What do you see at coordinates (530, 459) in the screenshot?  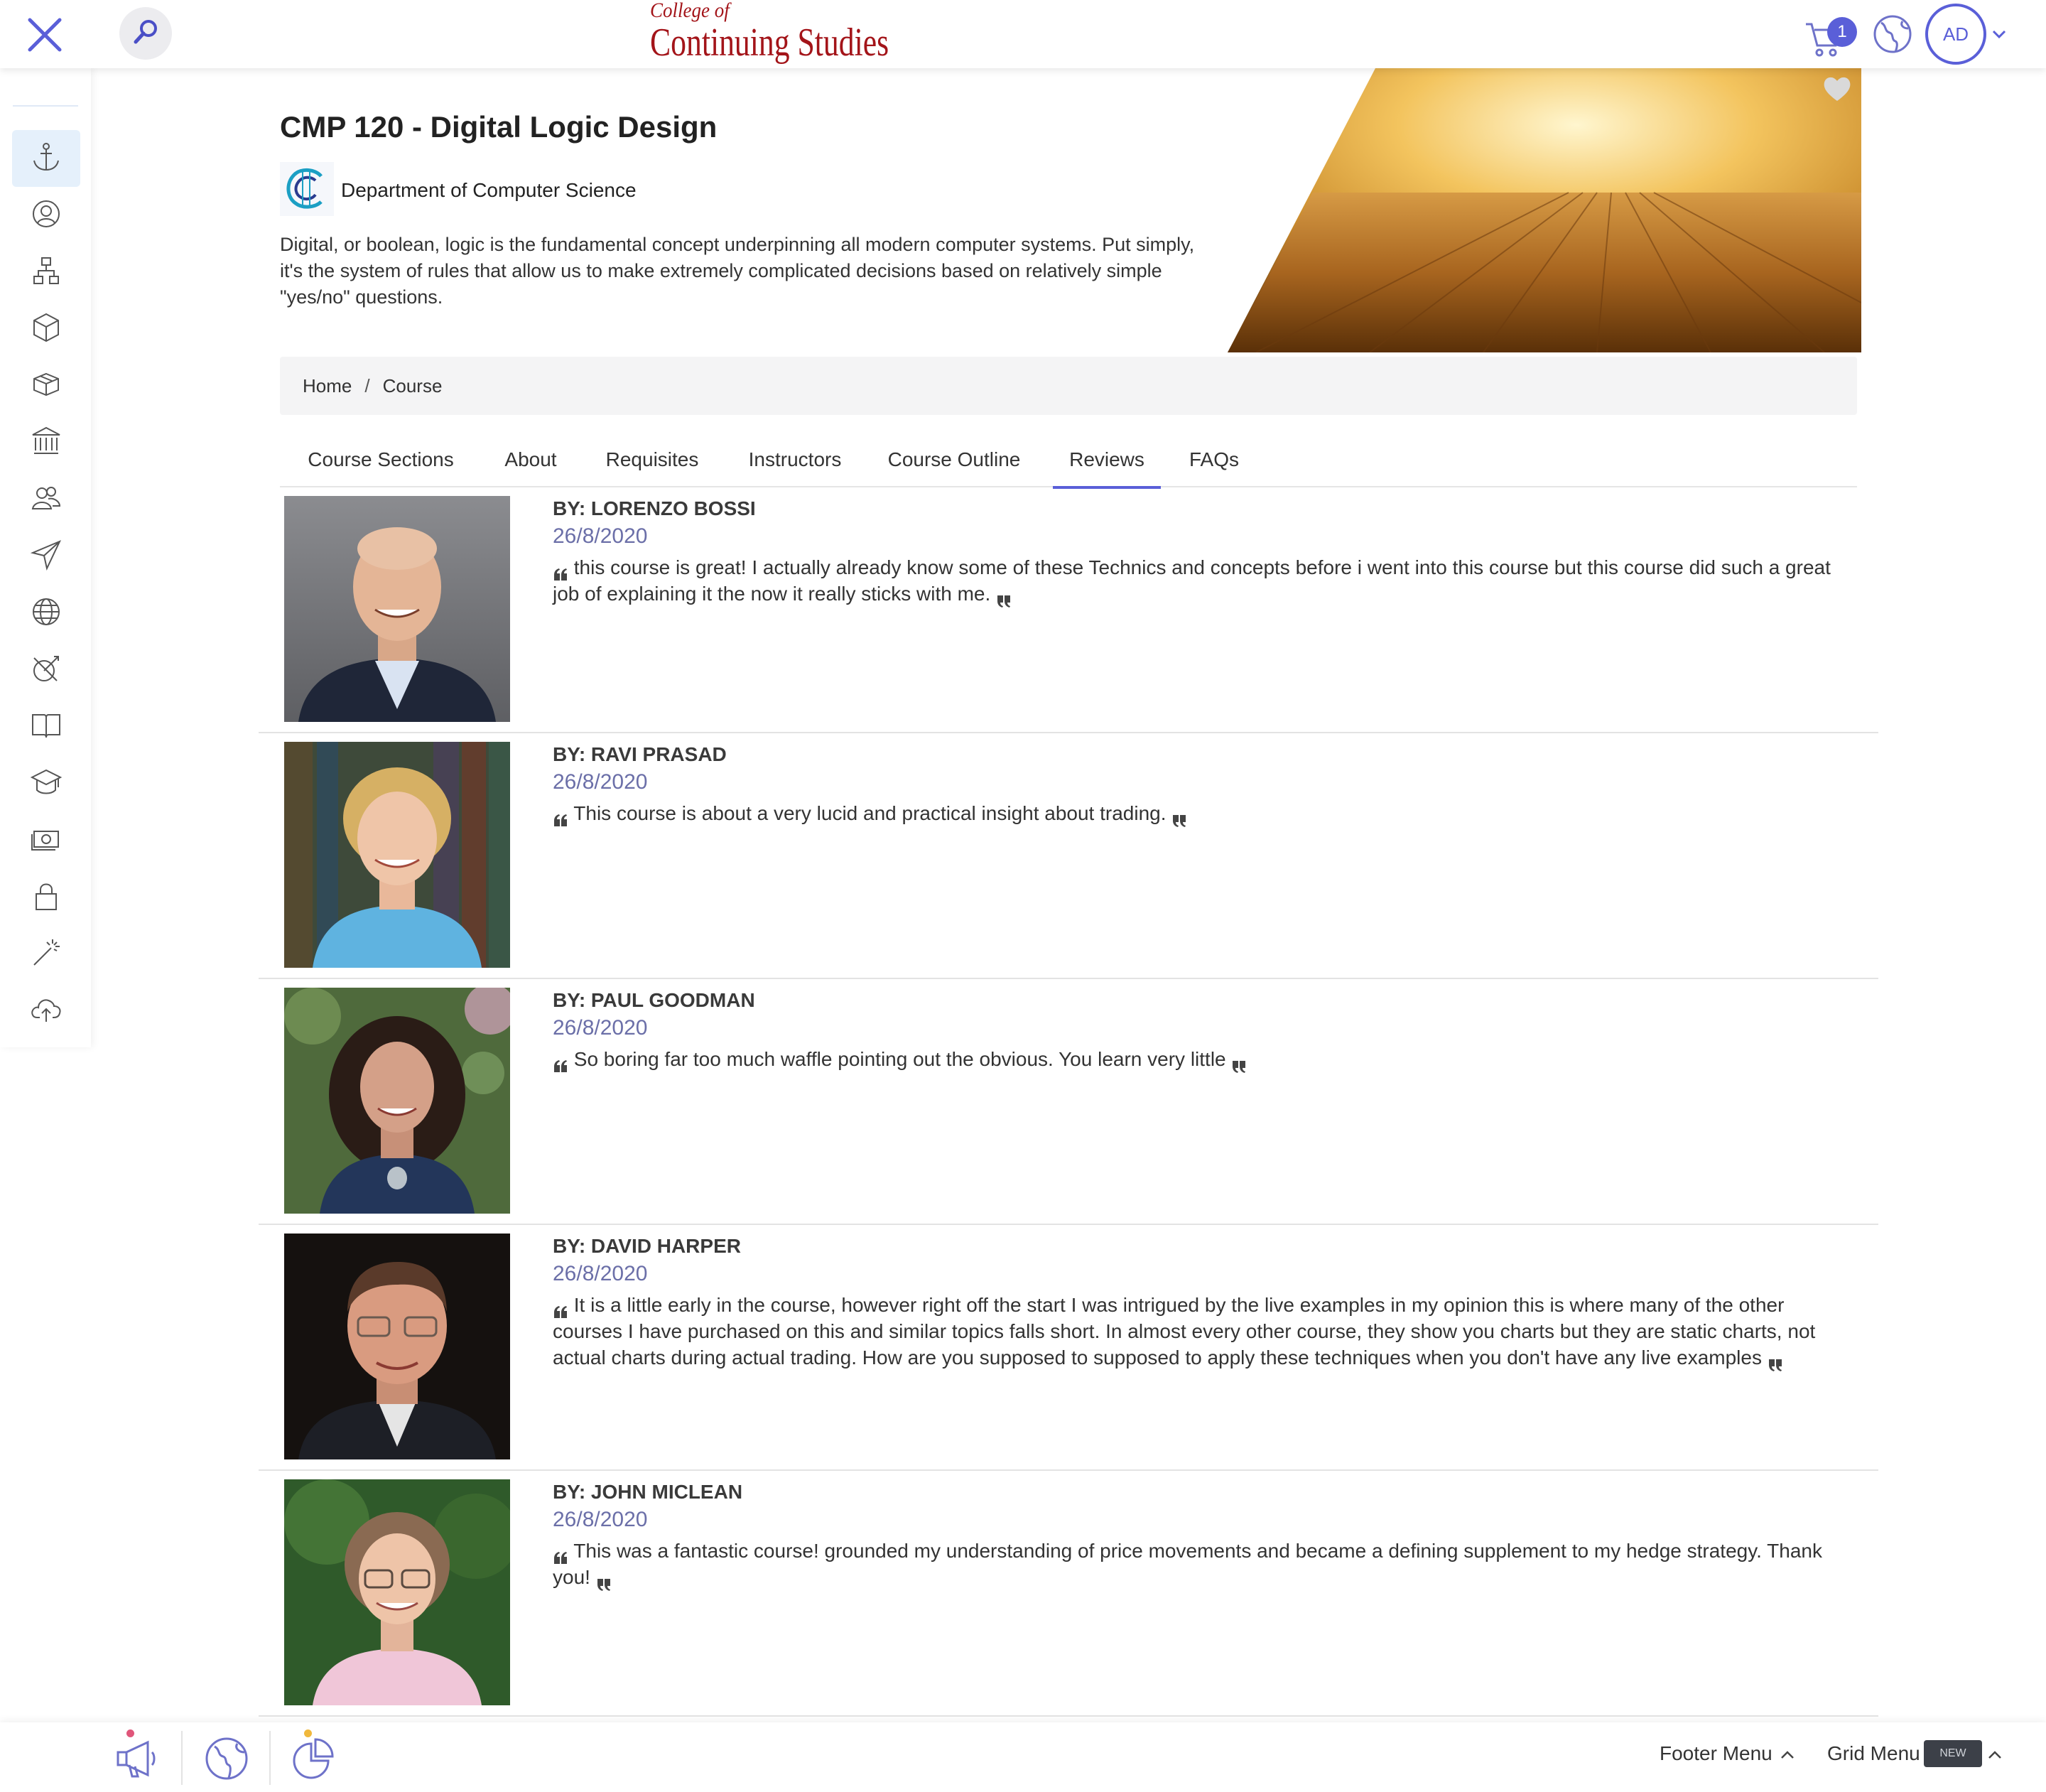 I see `tab-about: About` at bounding box center [530, 459].